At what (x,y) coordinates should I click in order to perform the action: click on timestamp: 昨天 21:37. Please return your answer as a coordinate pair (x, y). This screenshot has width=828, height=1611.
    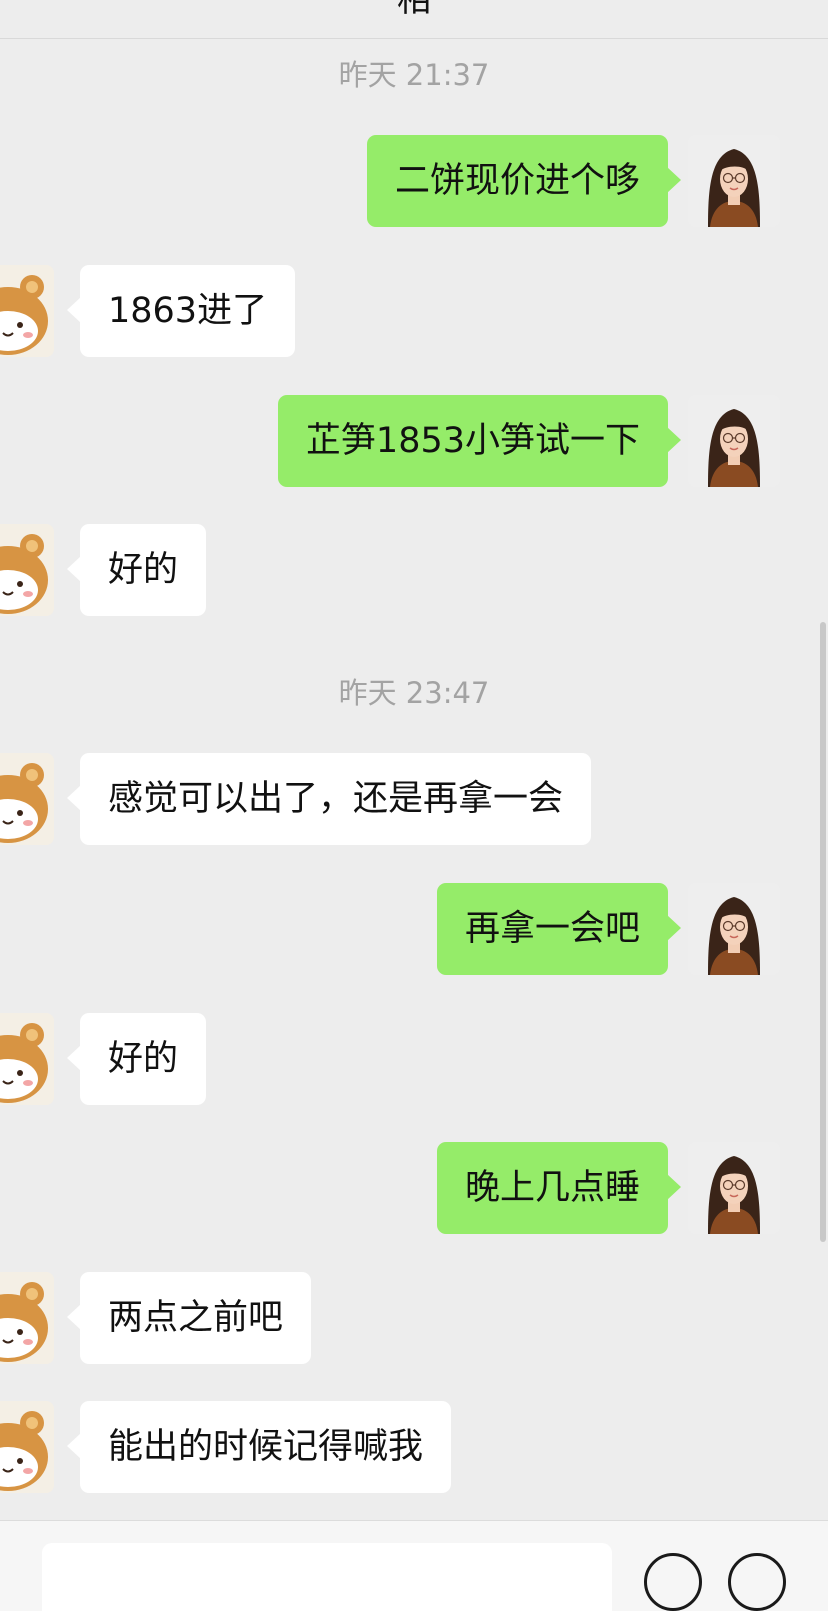
    Looking at the image, I should click on (414, 75).